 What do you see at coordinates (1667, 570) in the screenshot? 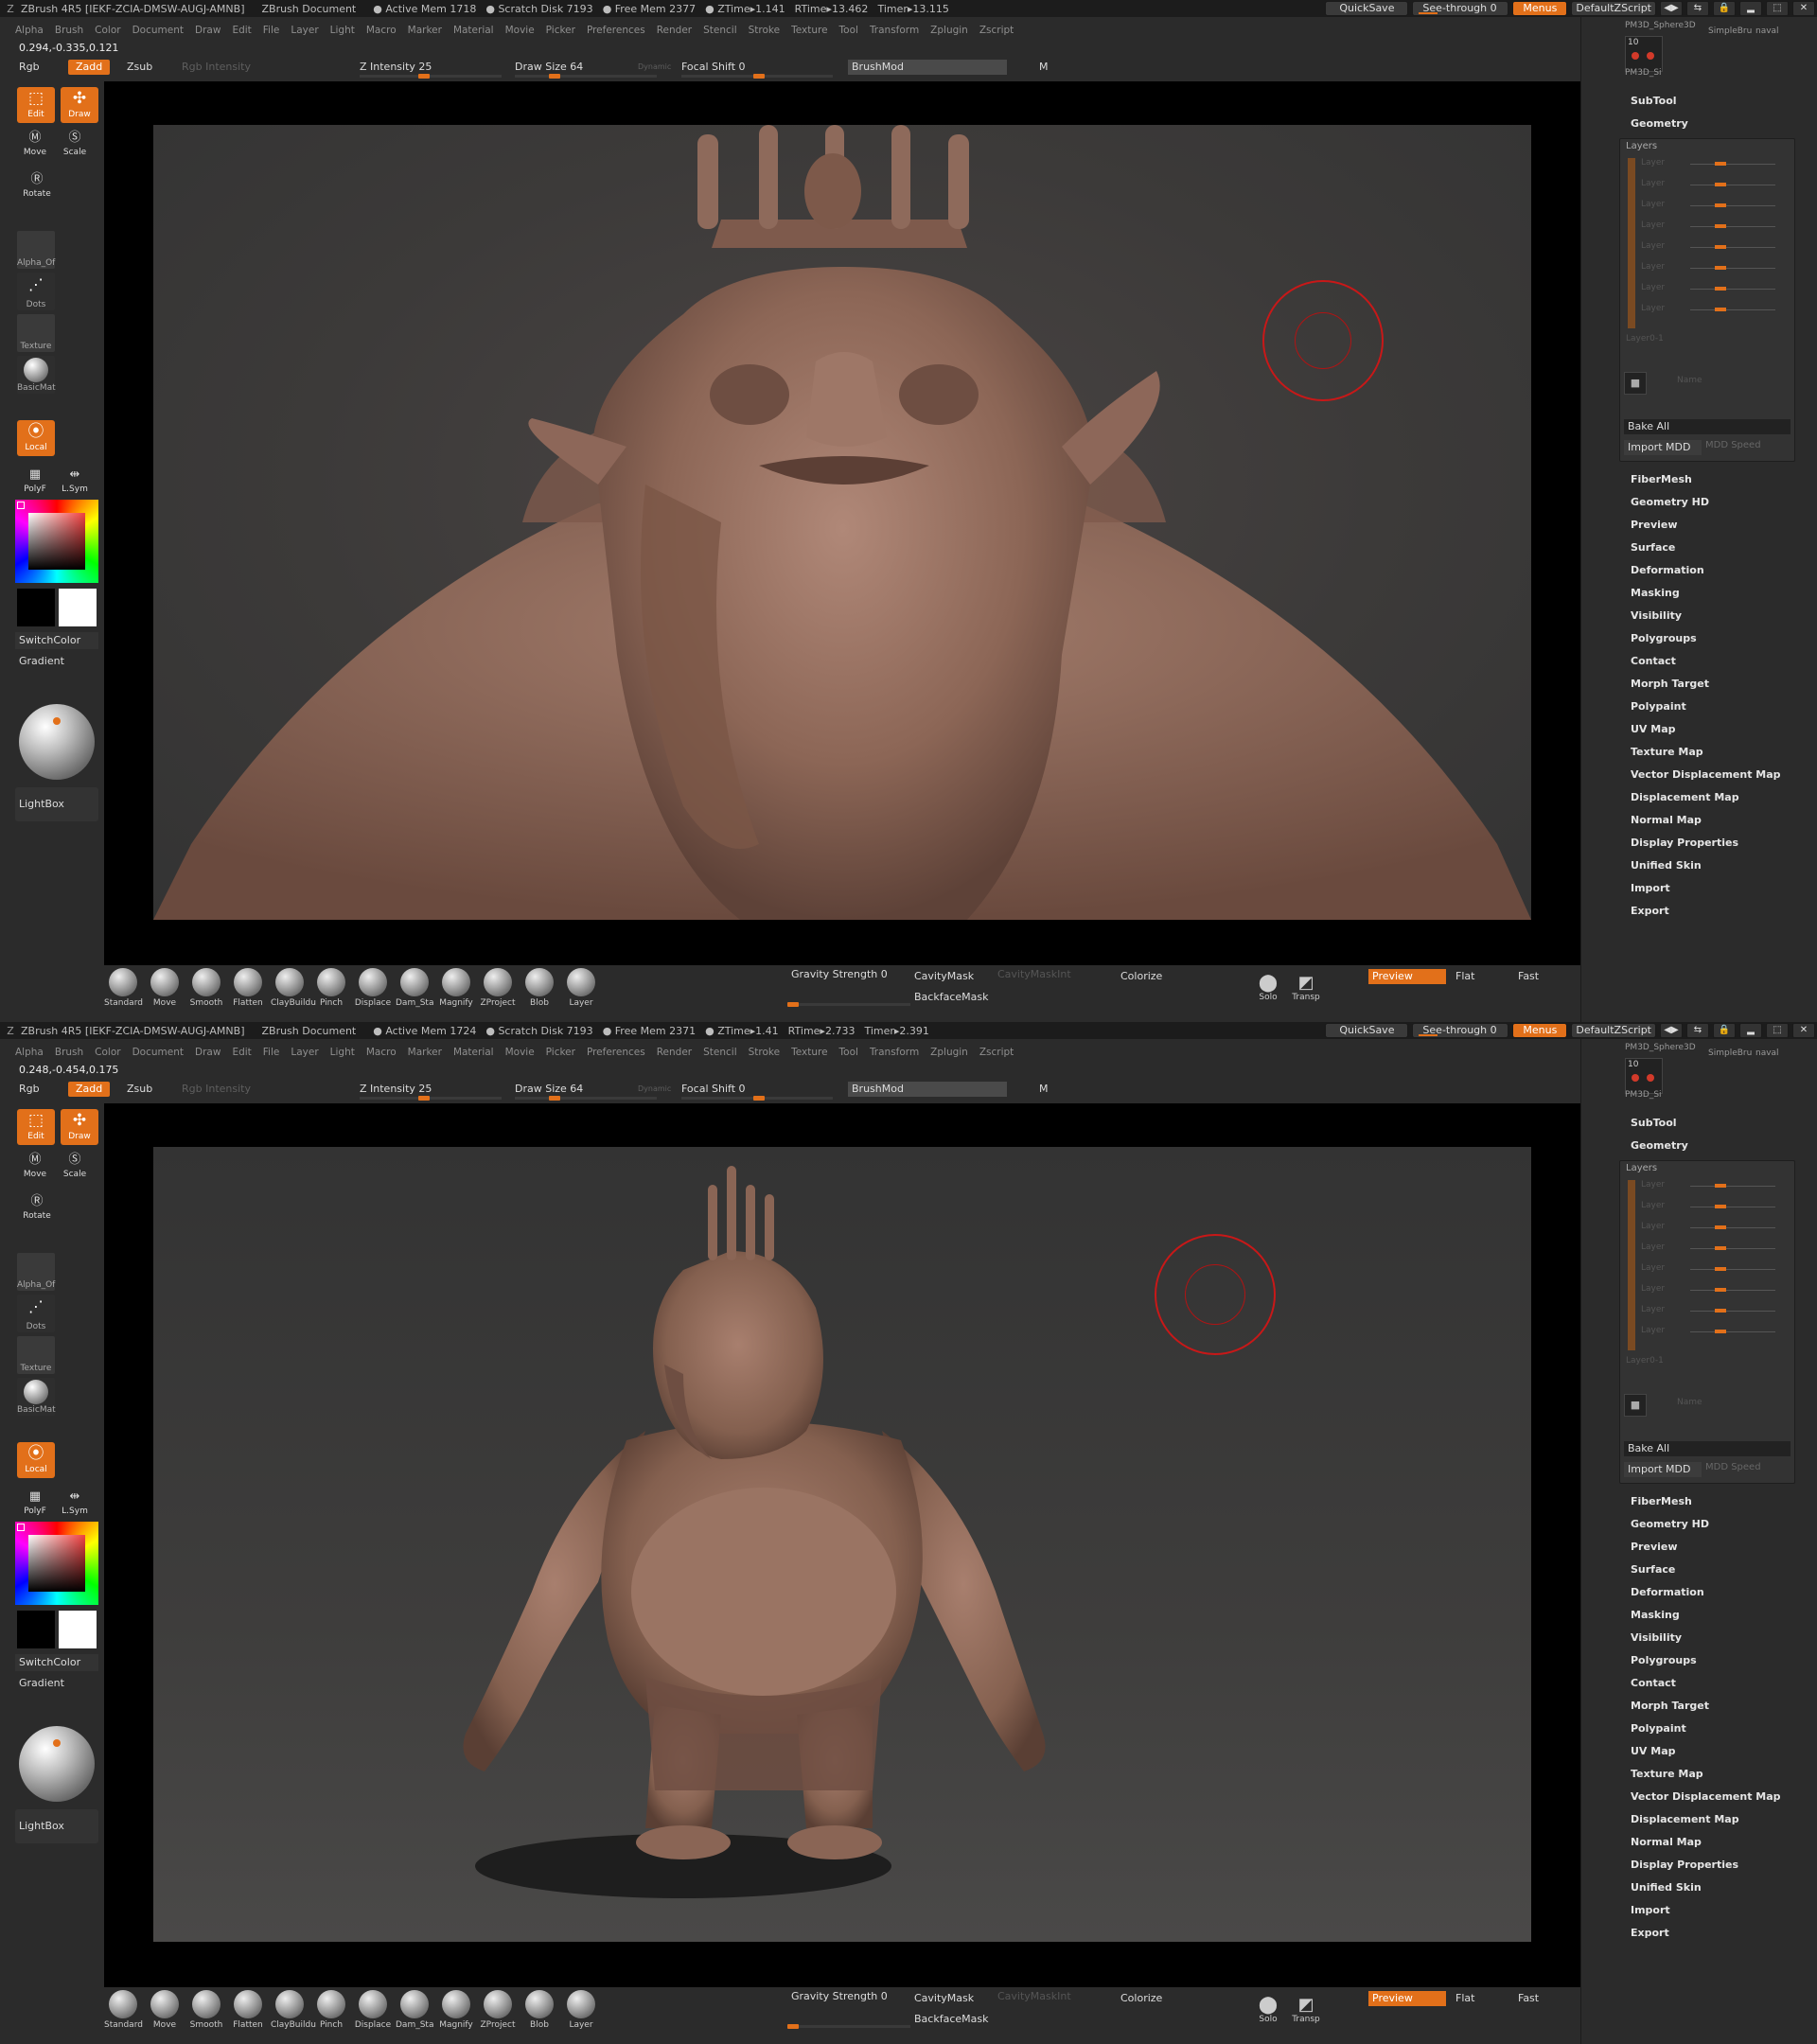
I see `deformation-menu: Deformation` at bounding box center [1667, 570].